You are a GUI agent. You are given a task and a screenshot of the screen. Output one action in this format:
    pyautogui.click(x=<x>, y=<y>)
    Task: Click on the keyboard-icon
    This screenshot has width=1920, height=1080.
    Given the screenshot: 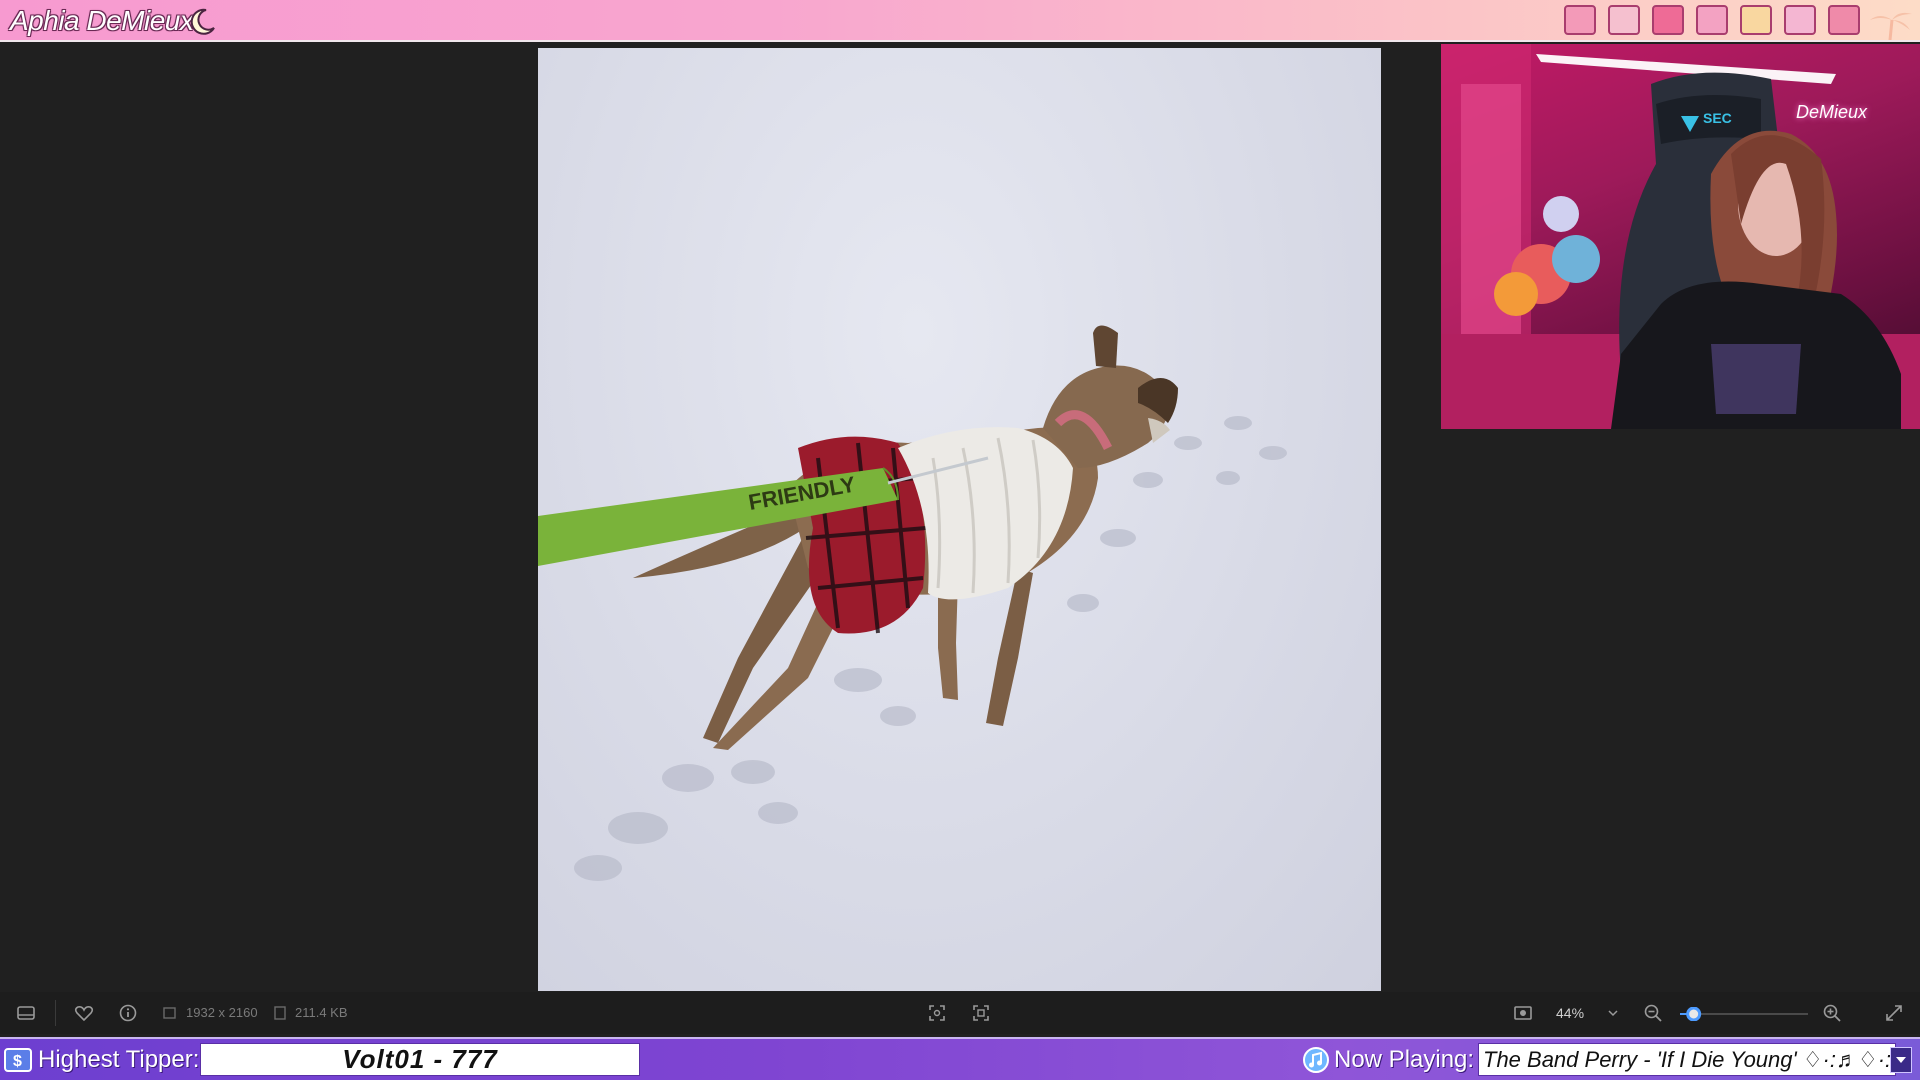 What is the action you would take?
    pyautogui.click(x=1844, y=20)
    